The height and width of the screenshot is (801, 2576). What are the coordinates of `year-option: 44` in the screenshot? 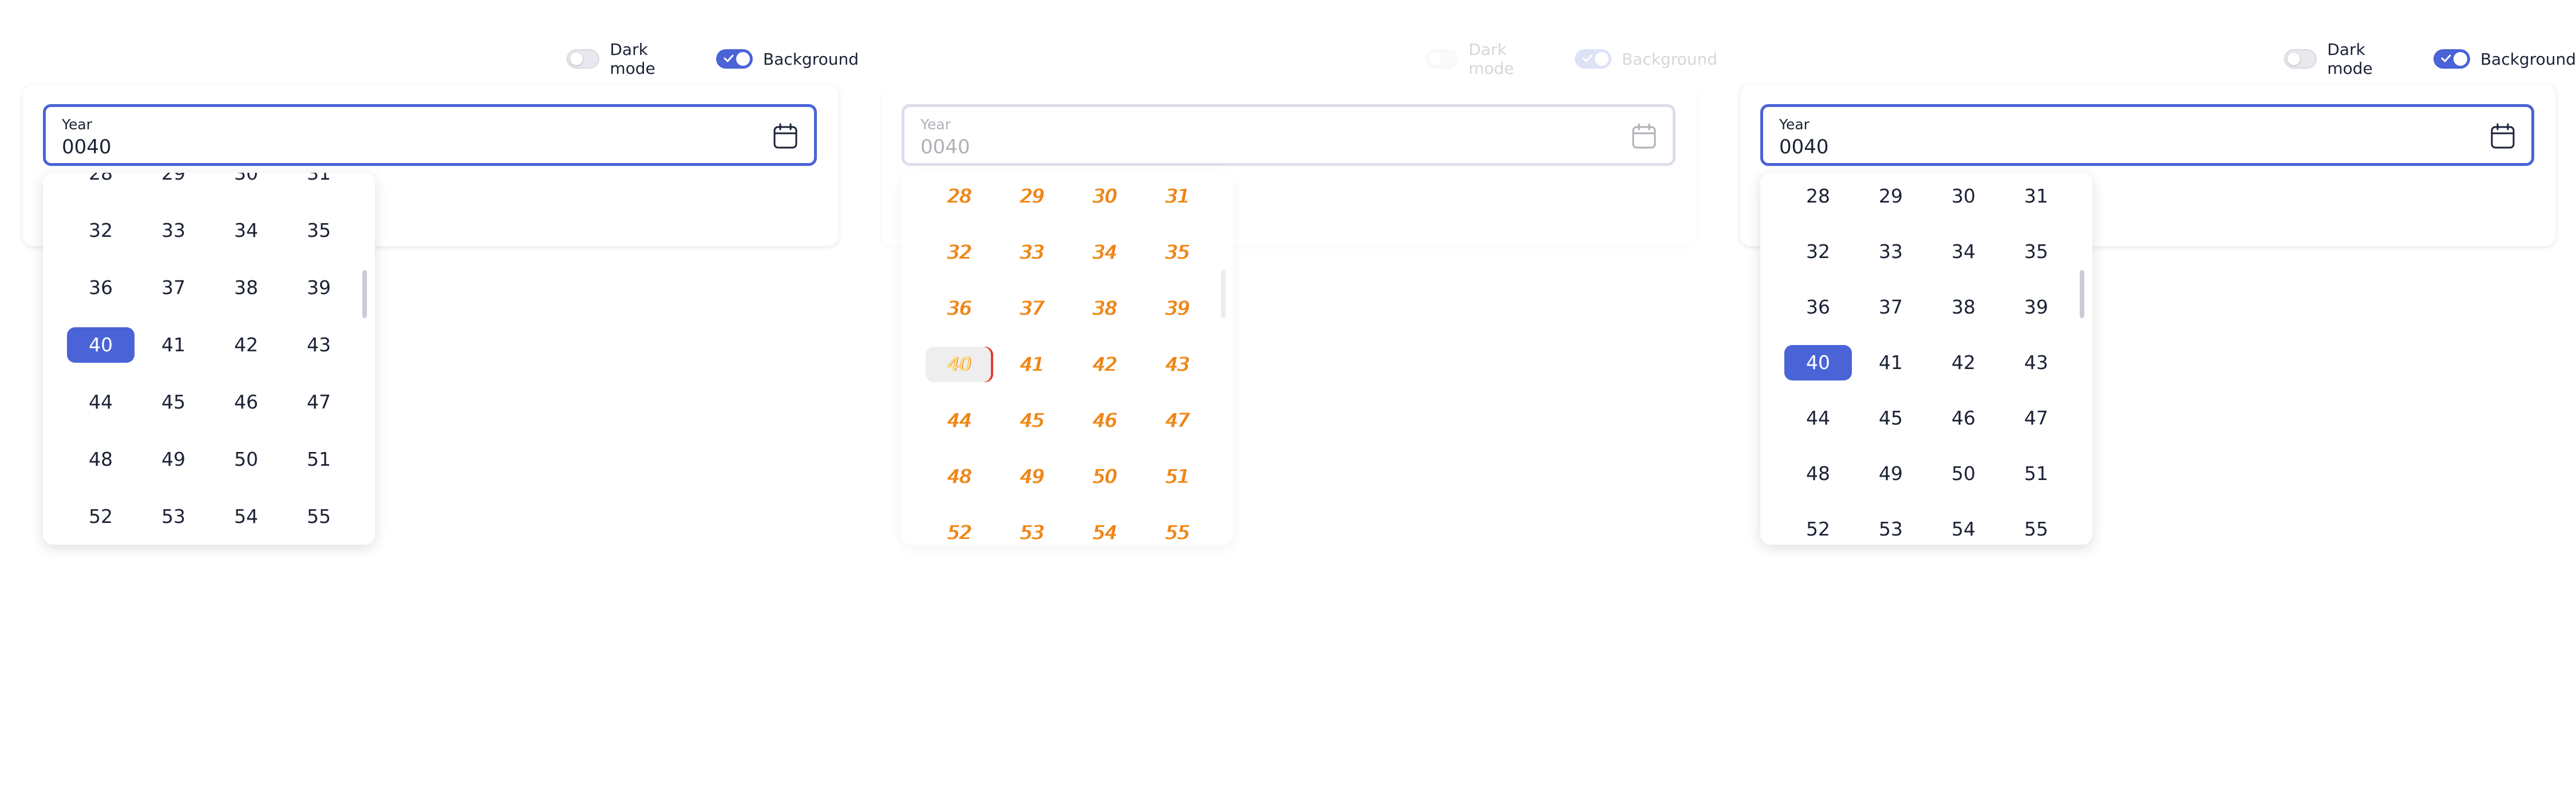 It's located at (959, 421).